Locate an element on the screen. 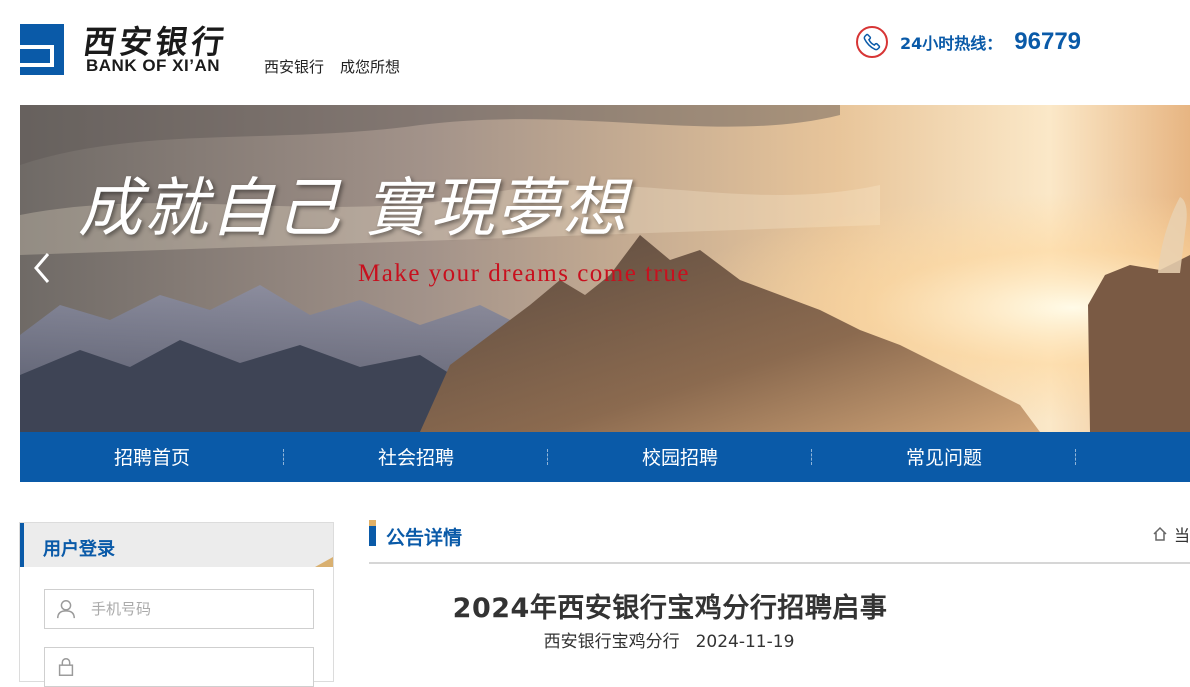 This screenshot has width=1190, height=687. section-title: 公告详情 is located at coordinates (424, 538).